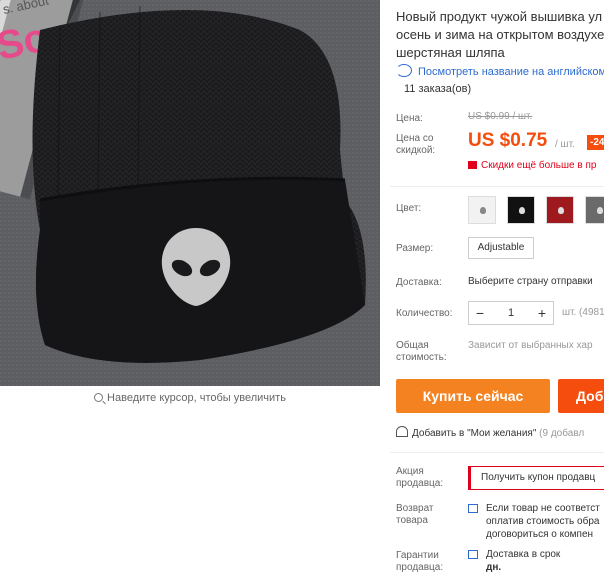 The image size is (604, 576). What do you see at coordinates (560, 210) in the screenshot?
I see `color-swatch-red` at bounding box center [560, 210].